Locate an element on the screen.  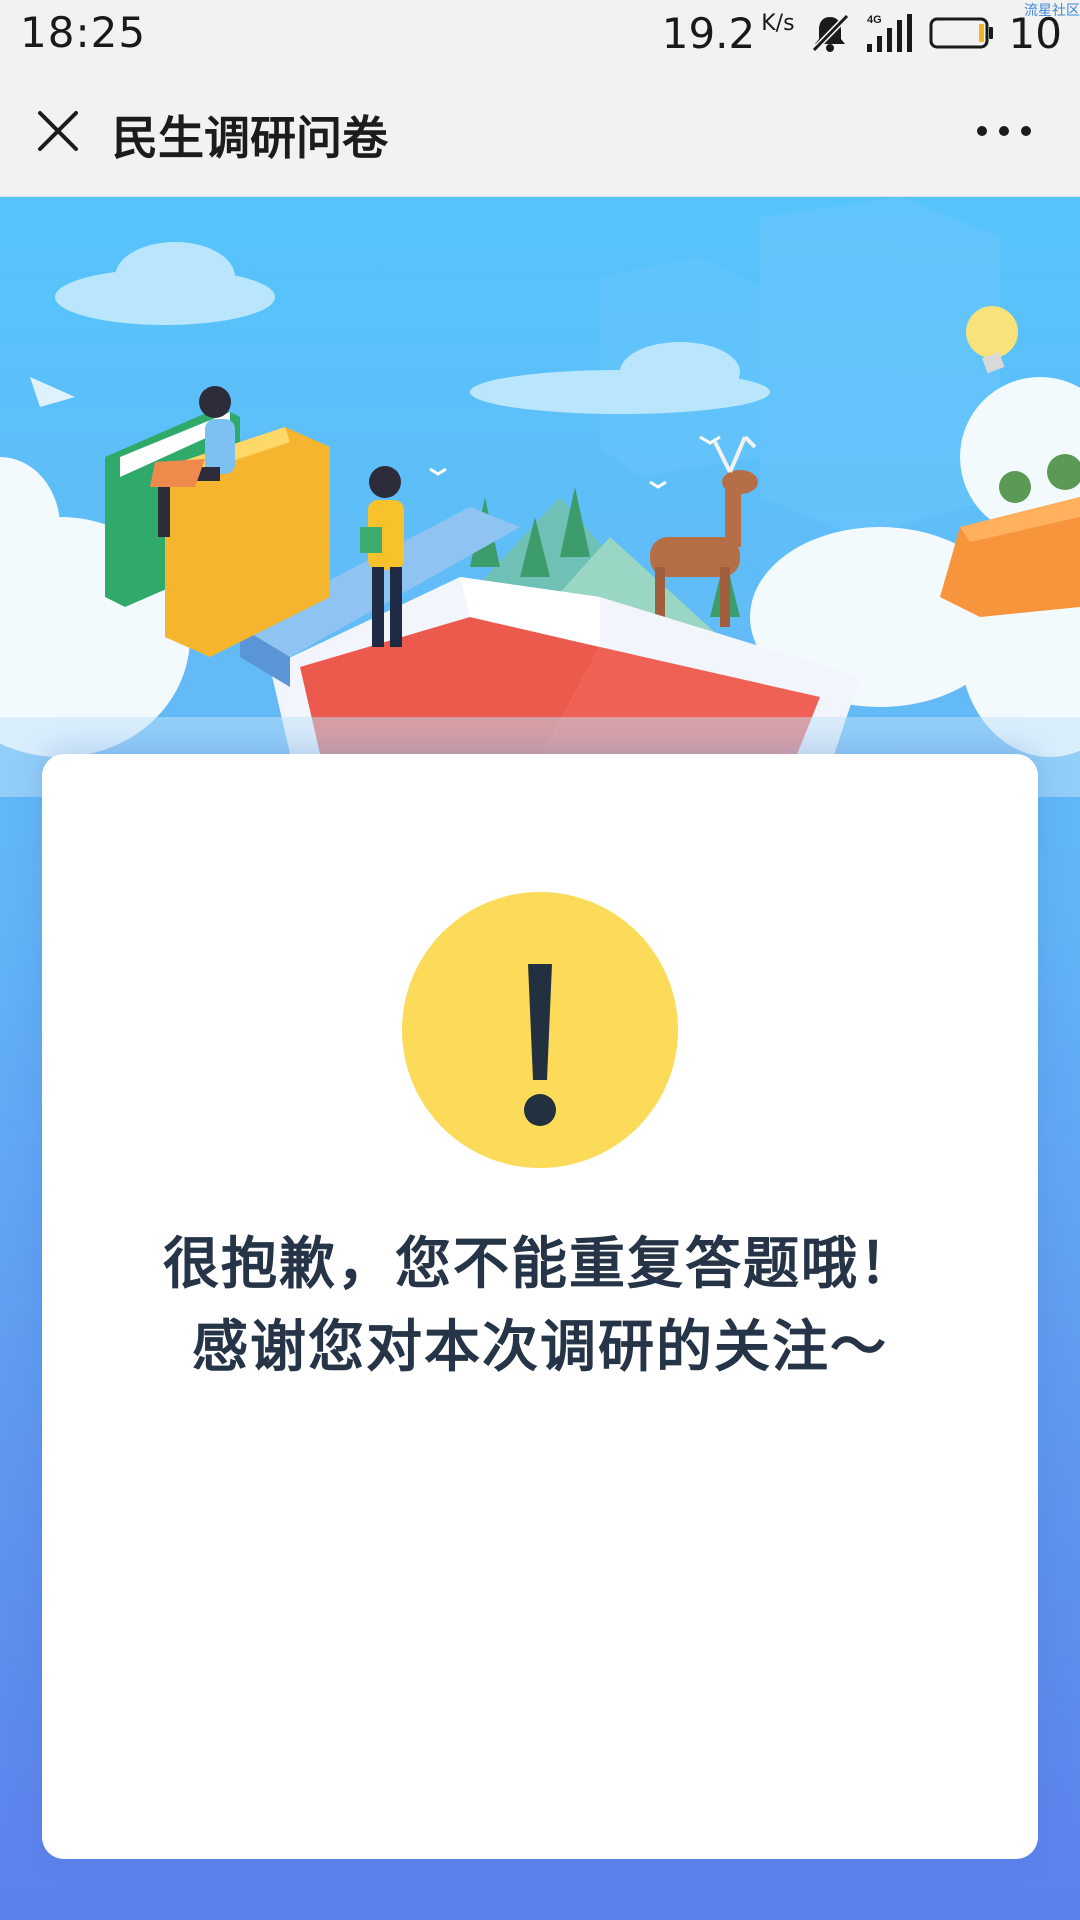
warning-badge is located at coordinates (540, 1030).